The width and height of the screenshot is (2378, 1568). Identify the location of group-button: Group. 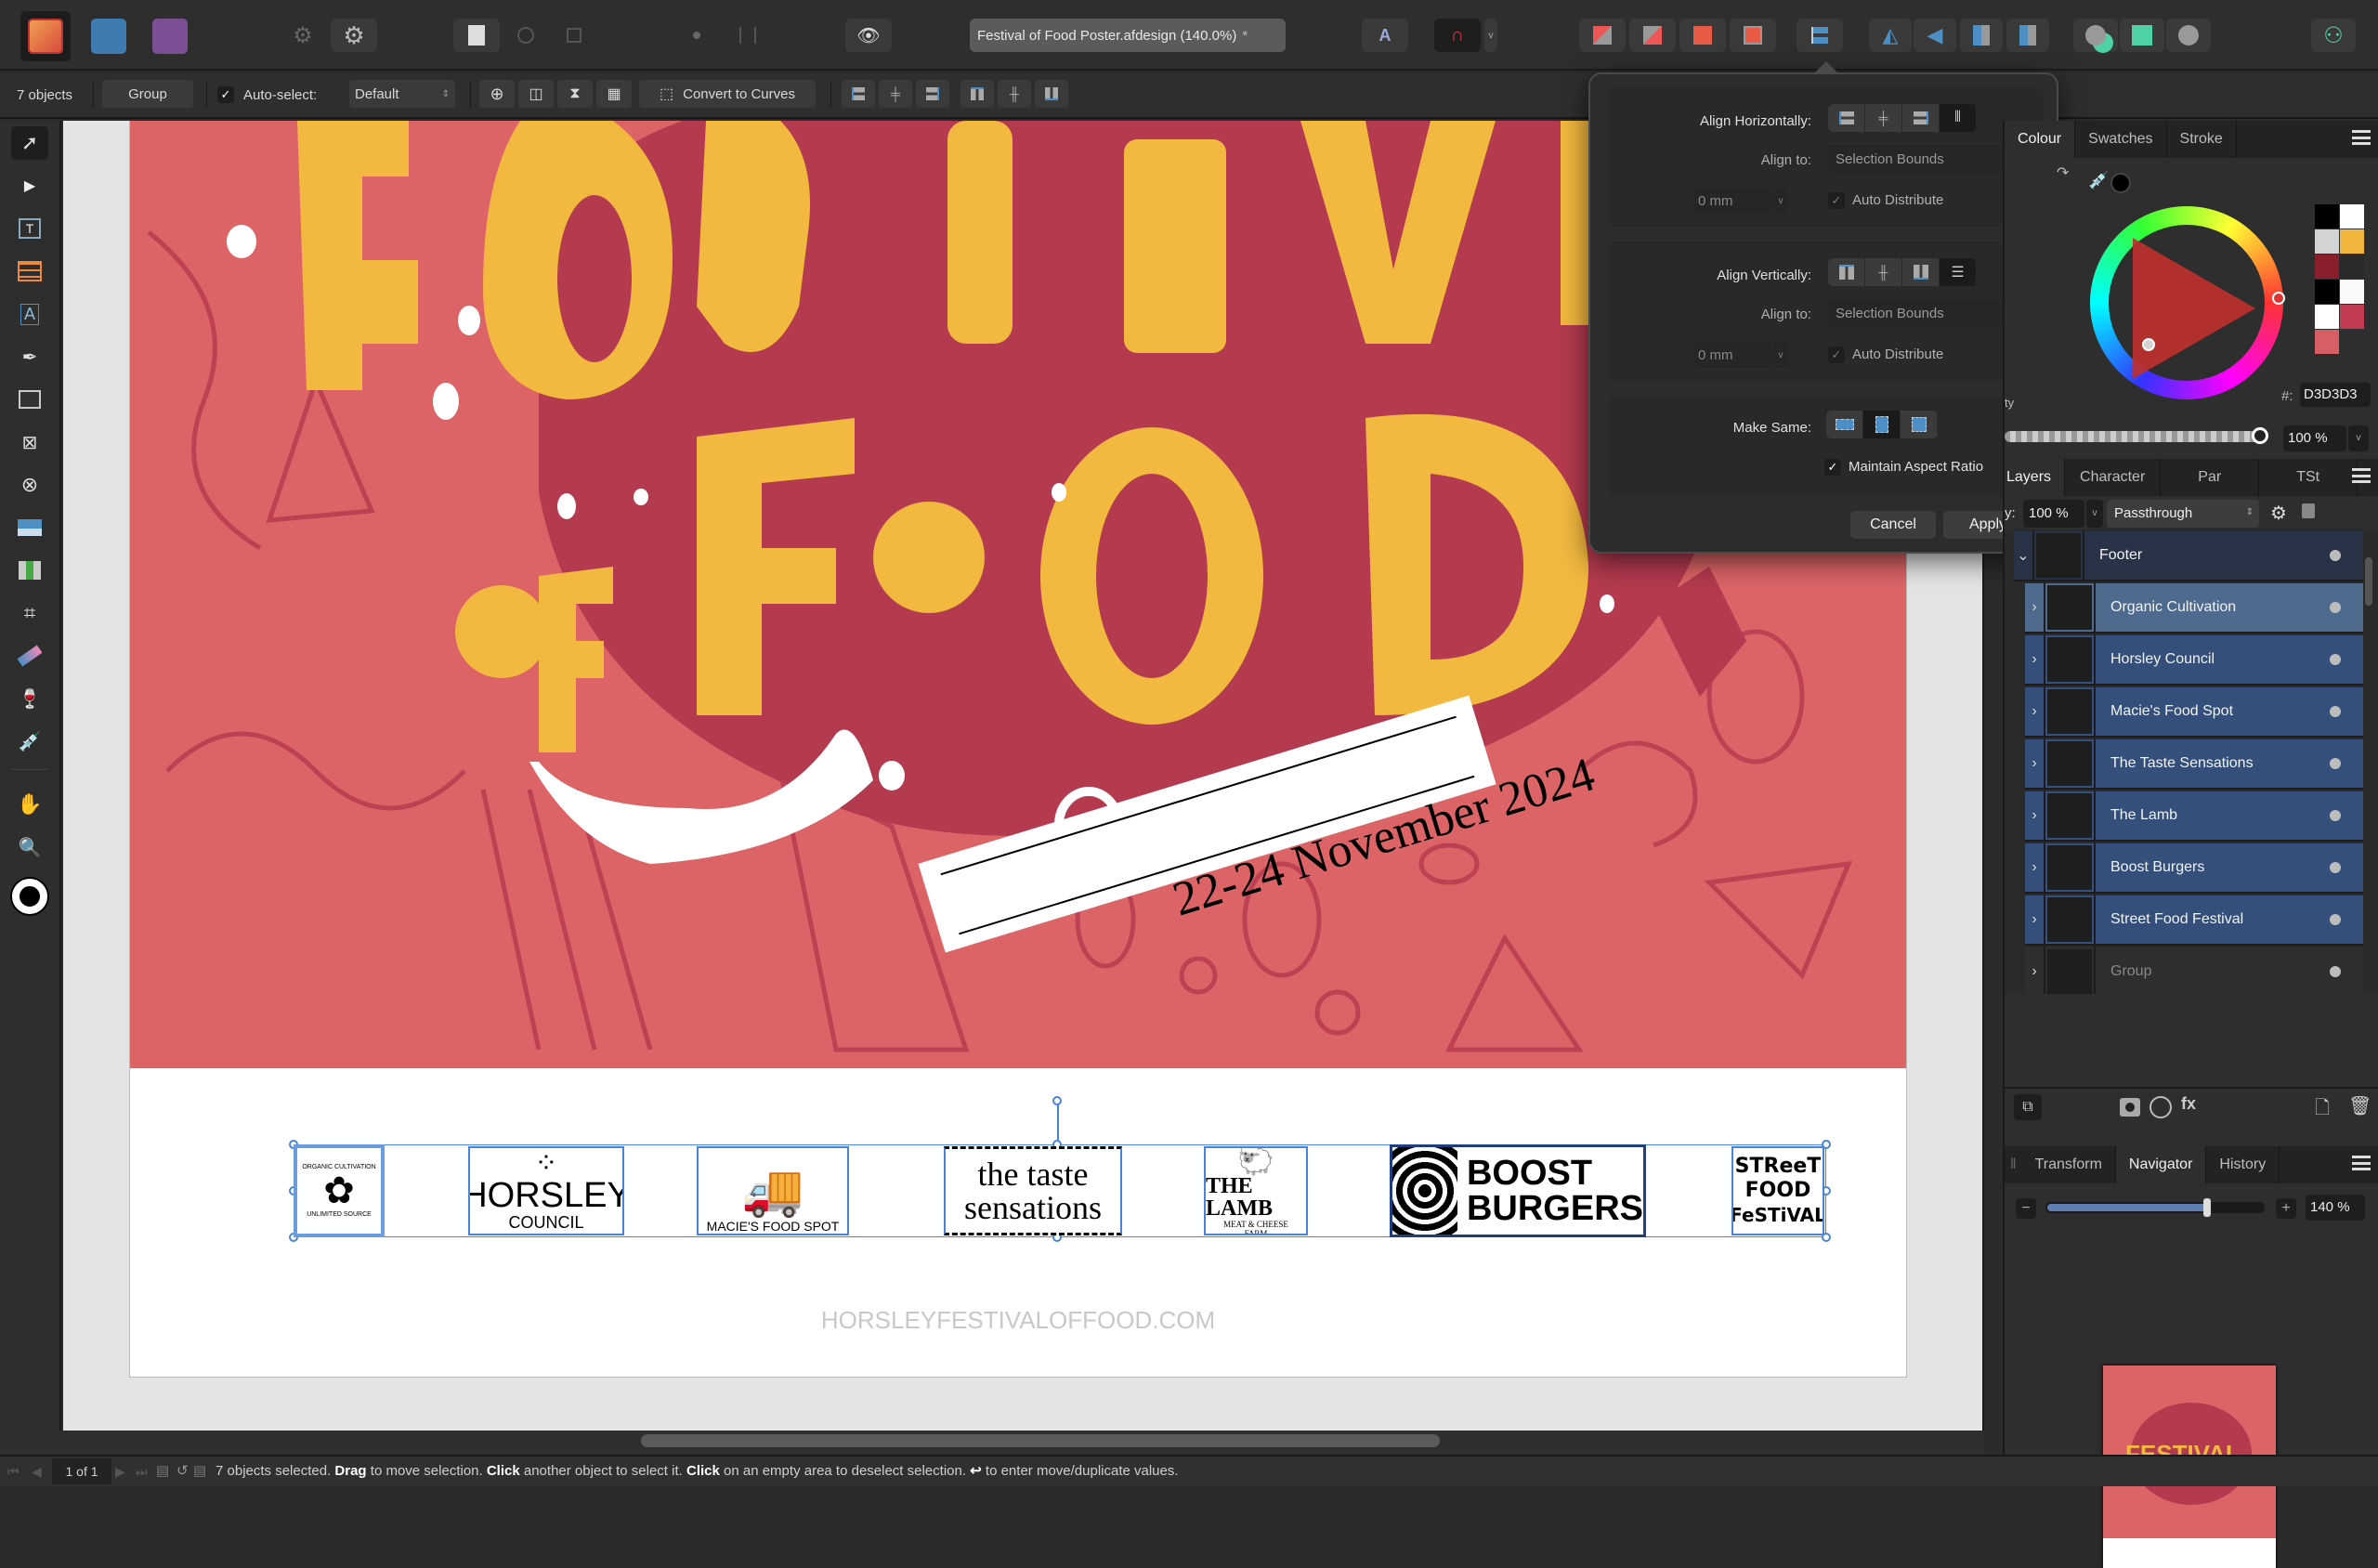
(147, 94).